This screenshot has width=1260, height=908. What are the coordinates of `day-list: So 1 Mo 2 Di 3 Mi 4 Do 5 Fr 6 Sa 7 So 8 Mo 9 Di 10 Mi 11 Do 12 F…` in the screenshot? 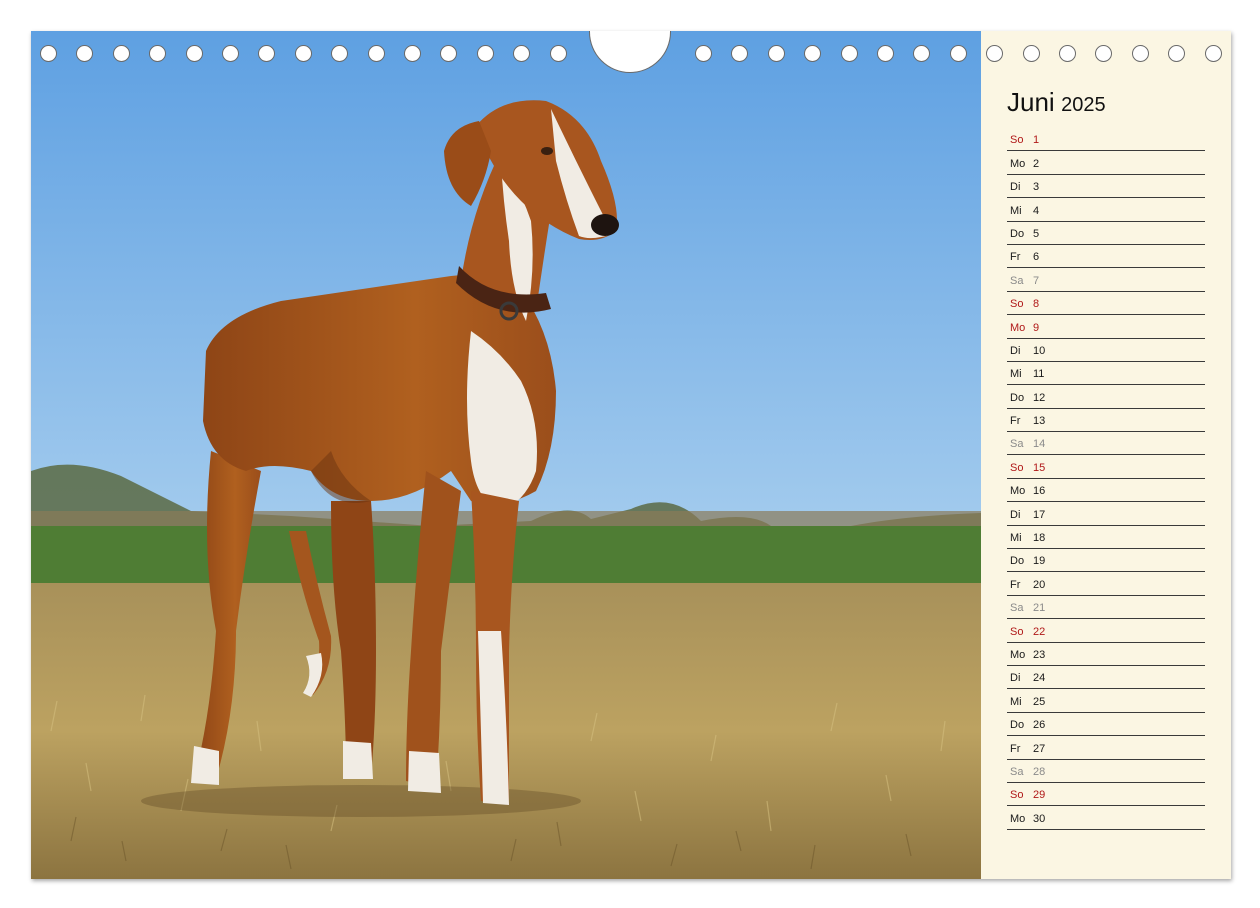 It's located at (1106, 479).